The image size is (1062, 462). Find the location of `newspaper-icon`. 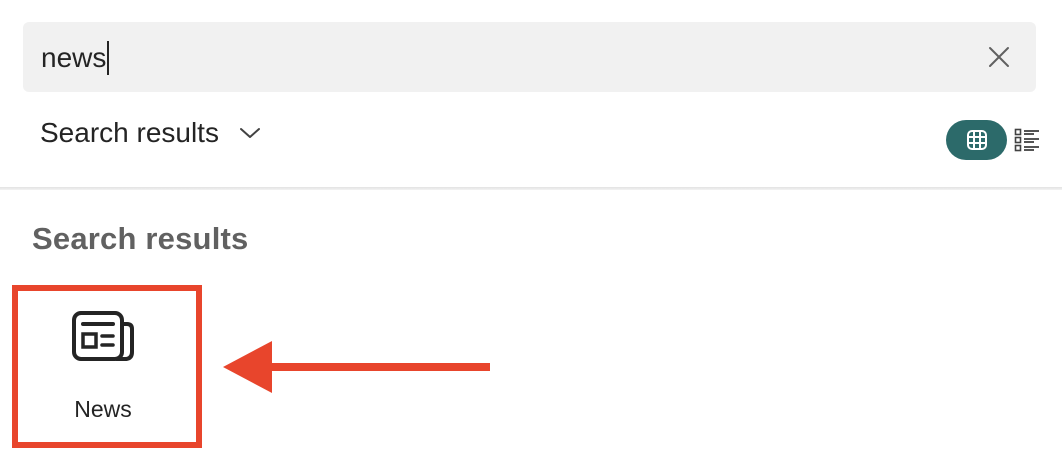

newspaper-icon is located at coordinates (103, 336).